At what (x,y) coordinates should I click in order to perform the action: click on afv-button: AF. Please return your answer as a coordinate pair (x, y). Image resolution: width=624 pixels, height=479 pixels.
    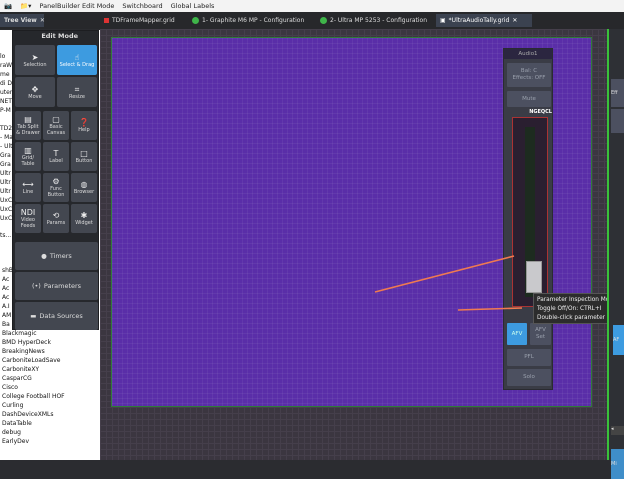
    Looking at the image, I should click on (618, 340).